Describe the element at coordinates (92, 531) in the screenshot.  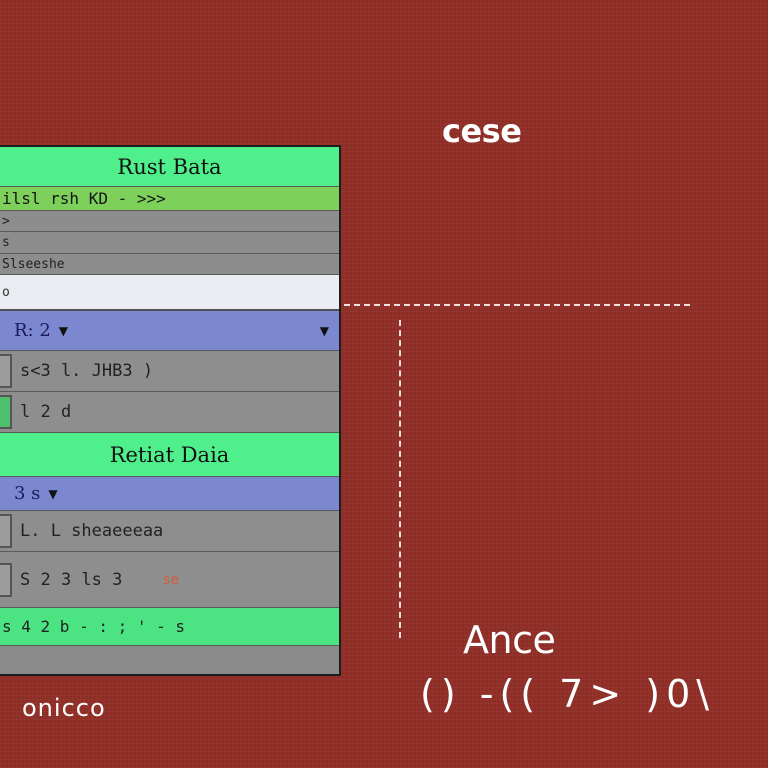
I see `row-text: L. L sheaeeeaa` at that location.